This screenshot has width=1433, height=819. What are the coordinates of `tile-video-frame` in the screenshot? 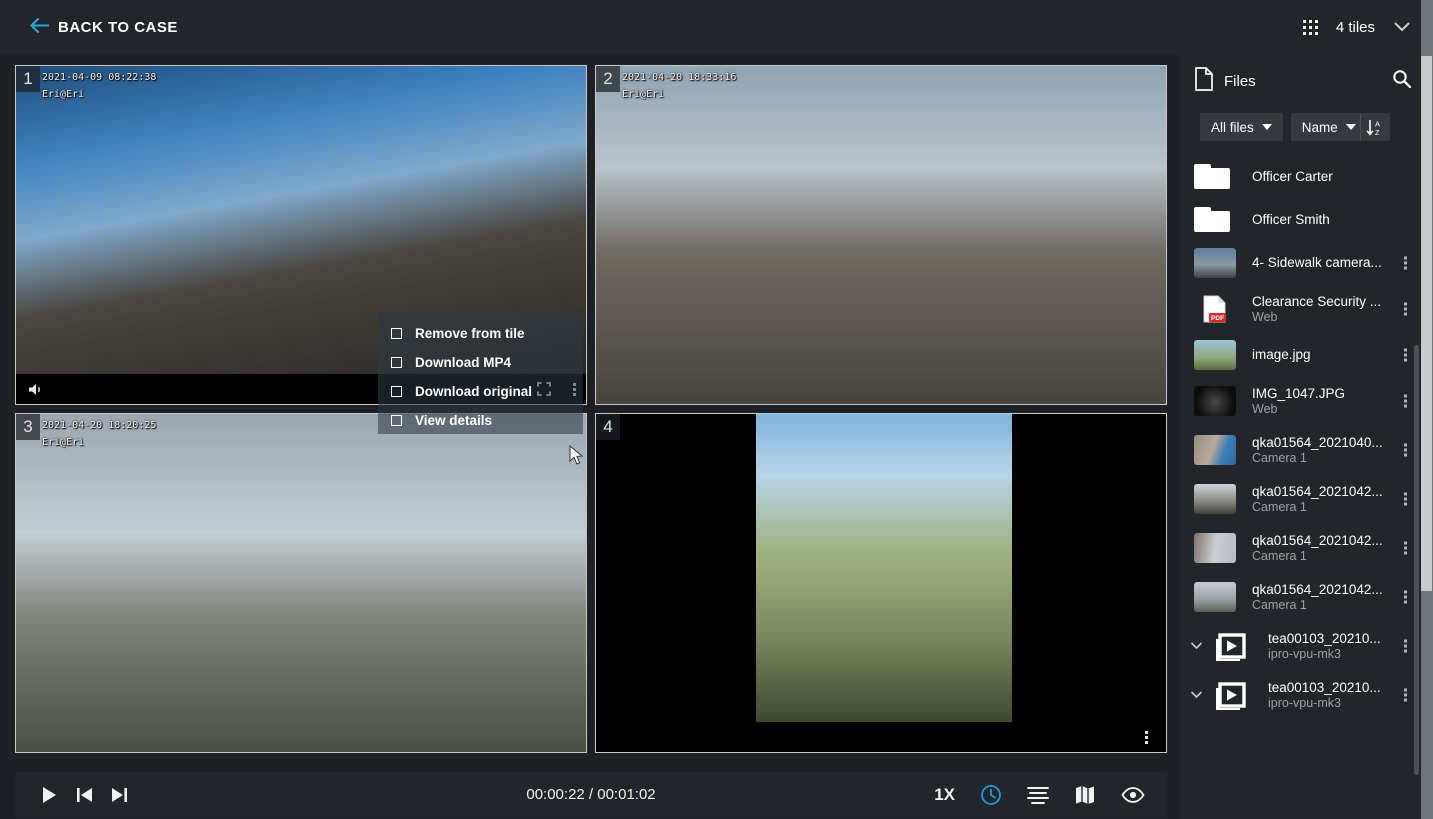 It's located at (884, 568).